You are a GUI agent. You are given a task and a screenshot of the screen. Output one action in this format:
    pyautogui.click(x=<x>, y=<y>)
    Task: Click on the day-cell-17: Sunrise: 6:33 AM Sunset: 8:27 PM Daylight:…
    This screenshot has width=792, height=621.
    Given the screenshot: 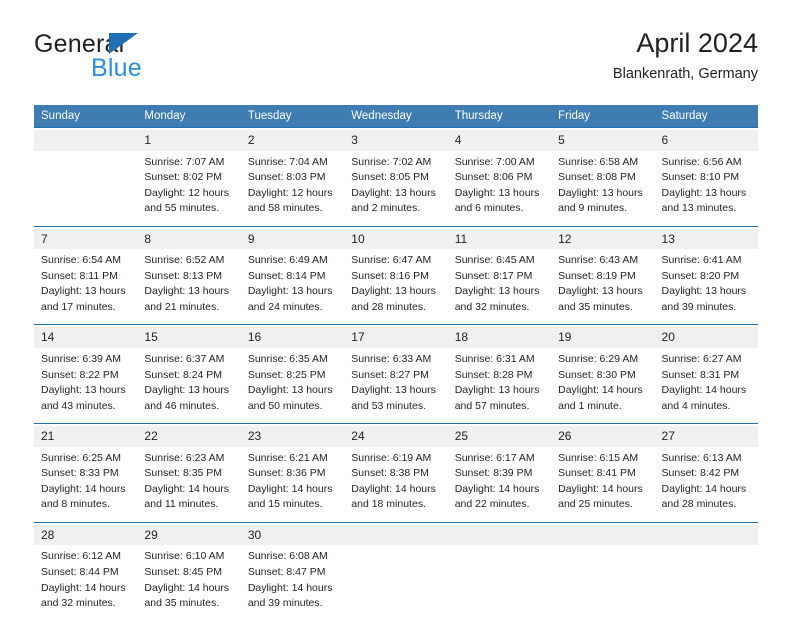 What is the action you would take?
    pyautogui.click(x=396, y=386)
    